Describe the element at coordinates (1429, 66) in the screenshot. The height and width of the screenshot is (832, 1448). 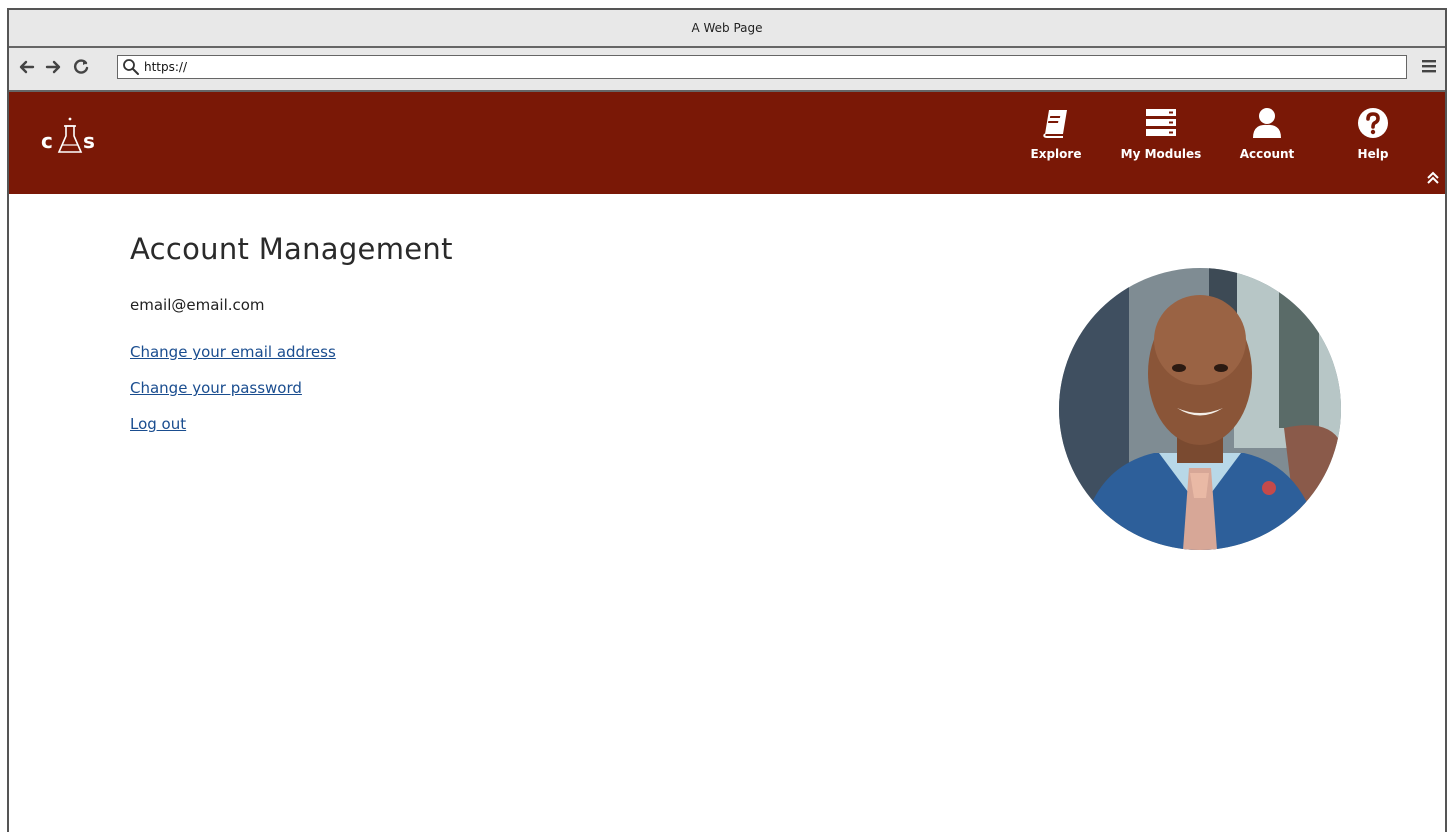
I see `hamburger-menu-icon` at that location.